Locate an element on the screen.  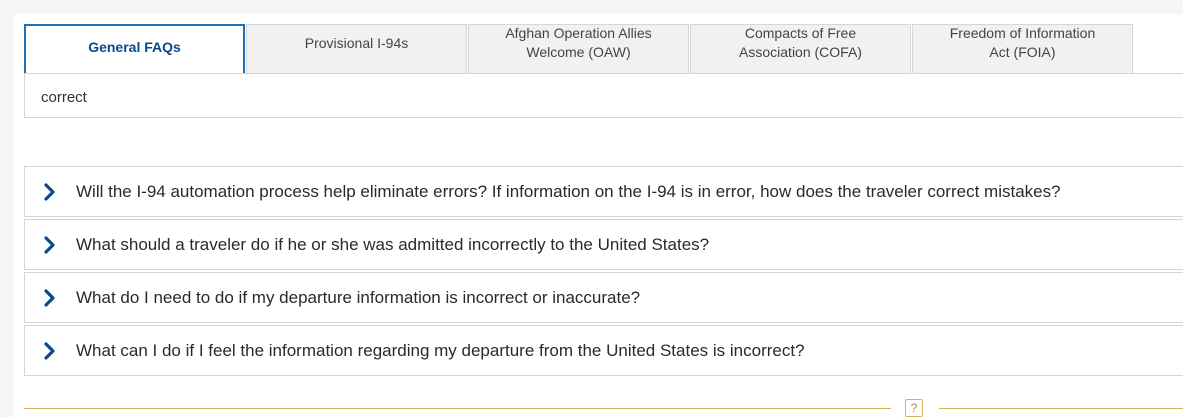
tab-label: Provisional I-94s is located at coordinates (356, 42).